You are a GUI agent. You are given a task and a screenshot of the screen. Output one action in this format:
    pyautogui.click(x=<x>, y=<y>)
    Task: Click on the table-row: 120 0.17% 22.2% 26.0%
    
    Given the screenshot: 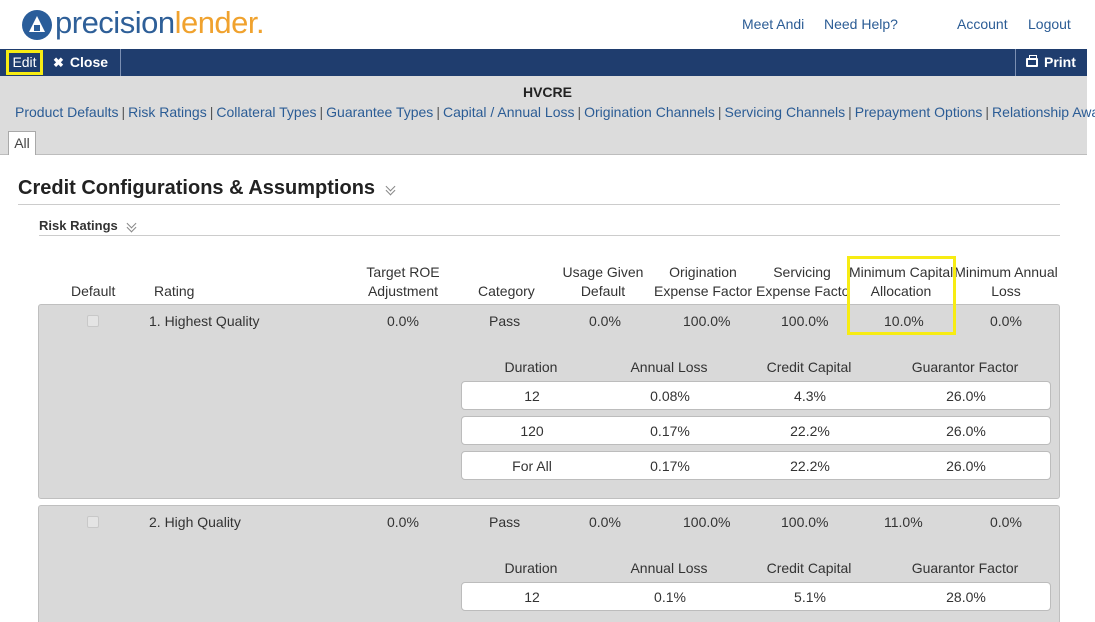 What is the action you would take?
    pyautogui.click(x=756, y=430)
    